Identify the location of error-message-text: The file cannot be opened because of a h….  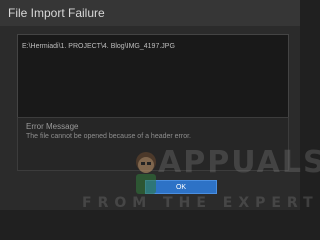
(109, 136).